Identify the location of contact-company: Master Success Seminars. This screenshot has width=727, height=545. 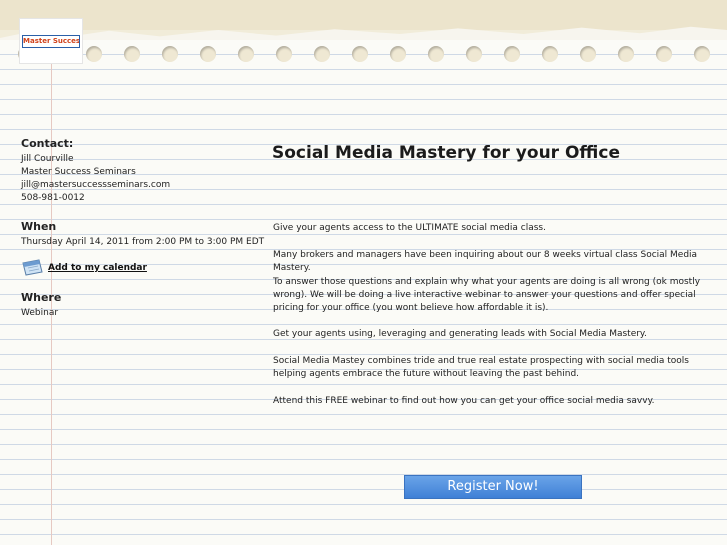
(78, 172).